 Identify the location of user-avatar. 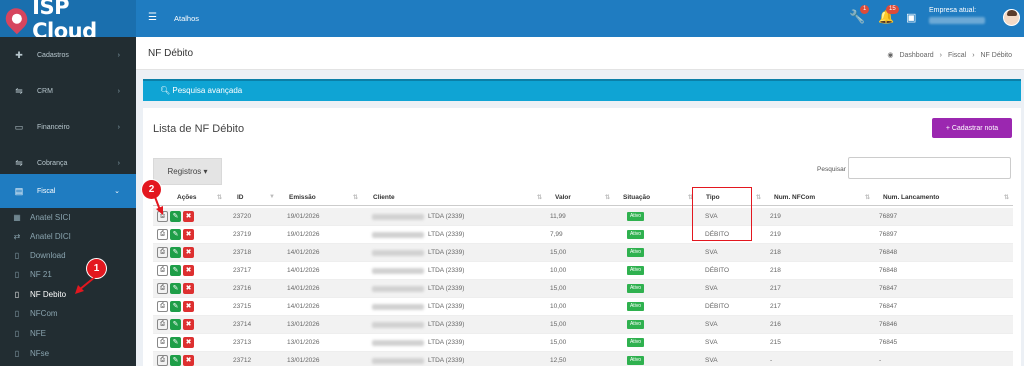
(1011, 17).